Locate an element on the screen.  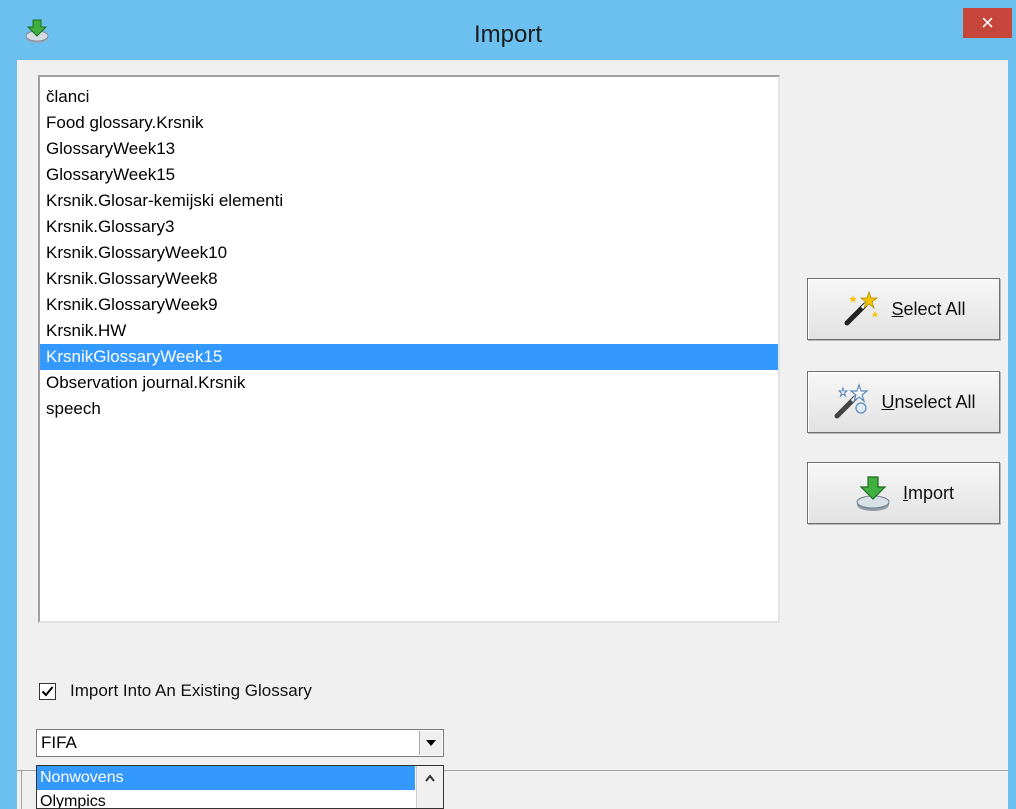
close-icon: × is located at coordinates (987, 22).